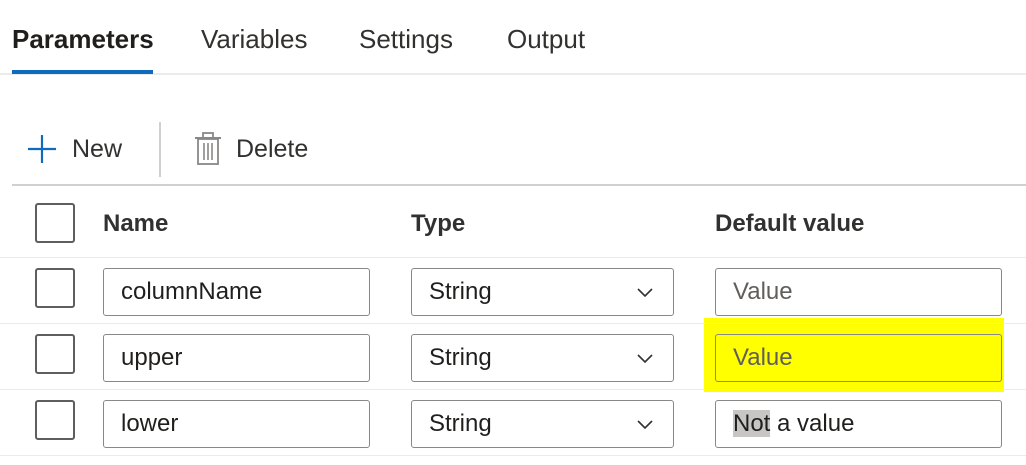  Describe the element at coordinates (236, 358) in the screenshot. I see `name-input: upper` at that location.